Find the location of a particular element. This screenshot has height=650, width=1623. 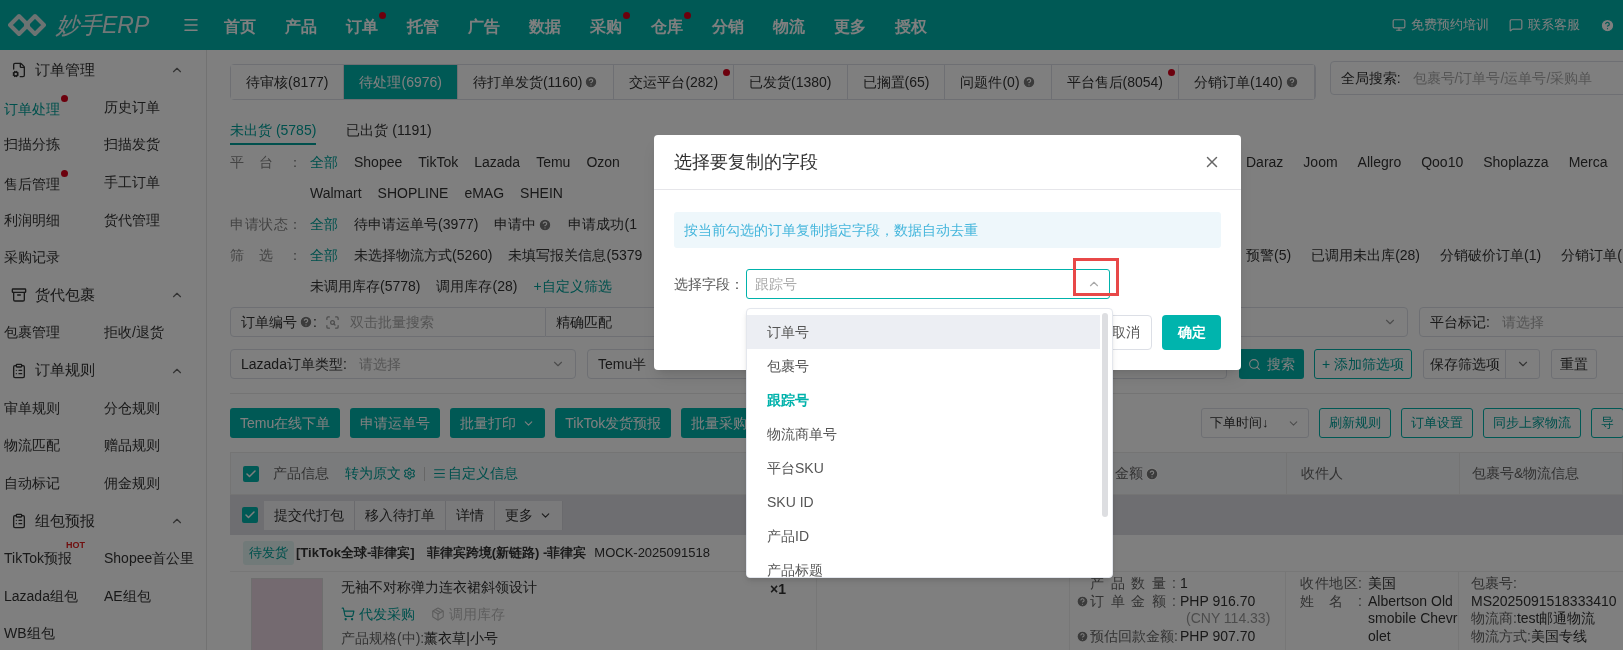

receiver-value: Albertson Oldsmobile Chevrolet is located at coordinates (1413, 618).